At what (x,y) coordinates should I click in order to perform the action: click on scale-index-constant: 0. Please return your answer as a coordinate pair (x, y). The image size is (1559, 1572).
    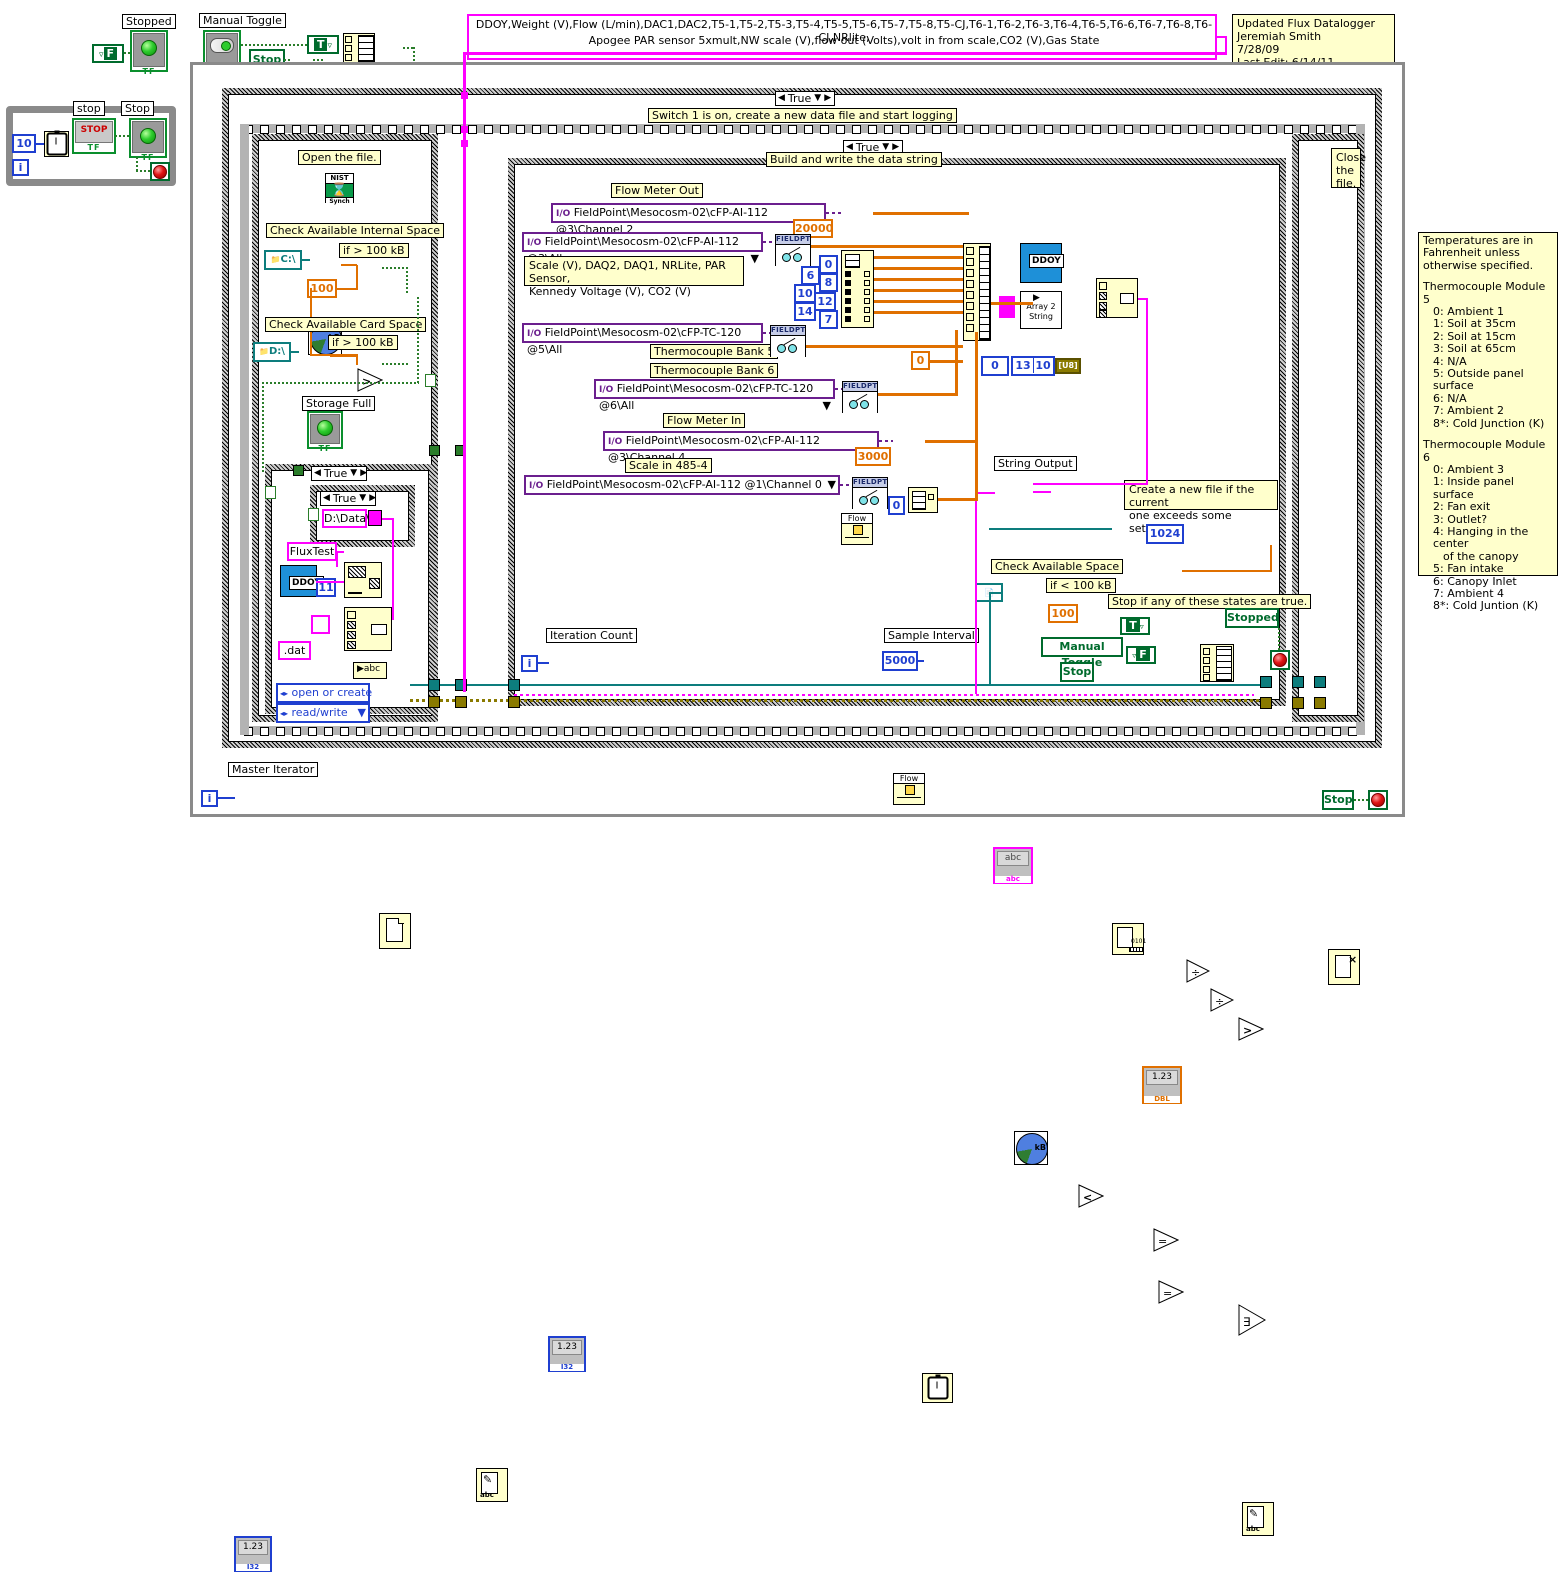
    Looking at the image, I should click on (896, 505).